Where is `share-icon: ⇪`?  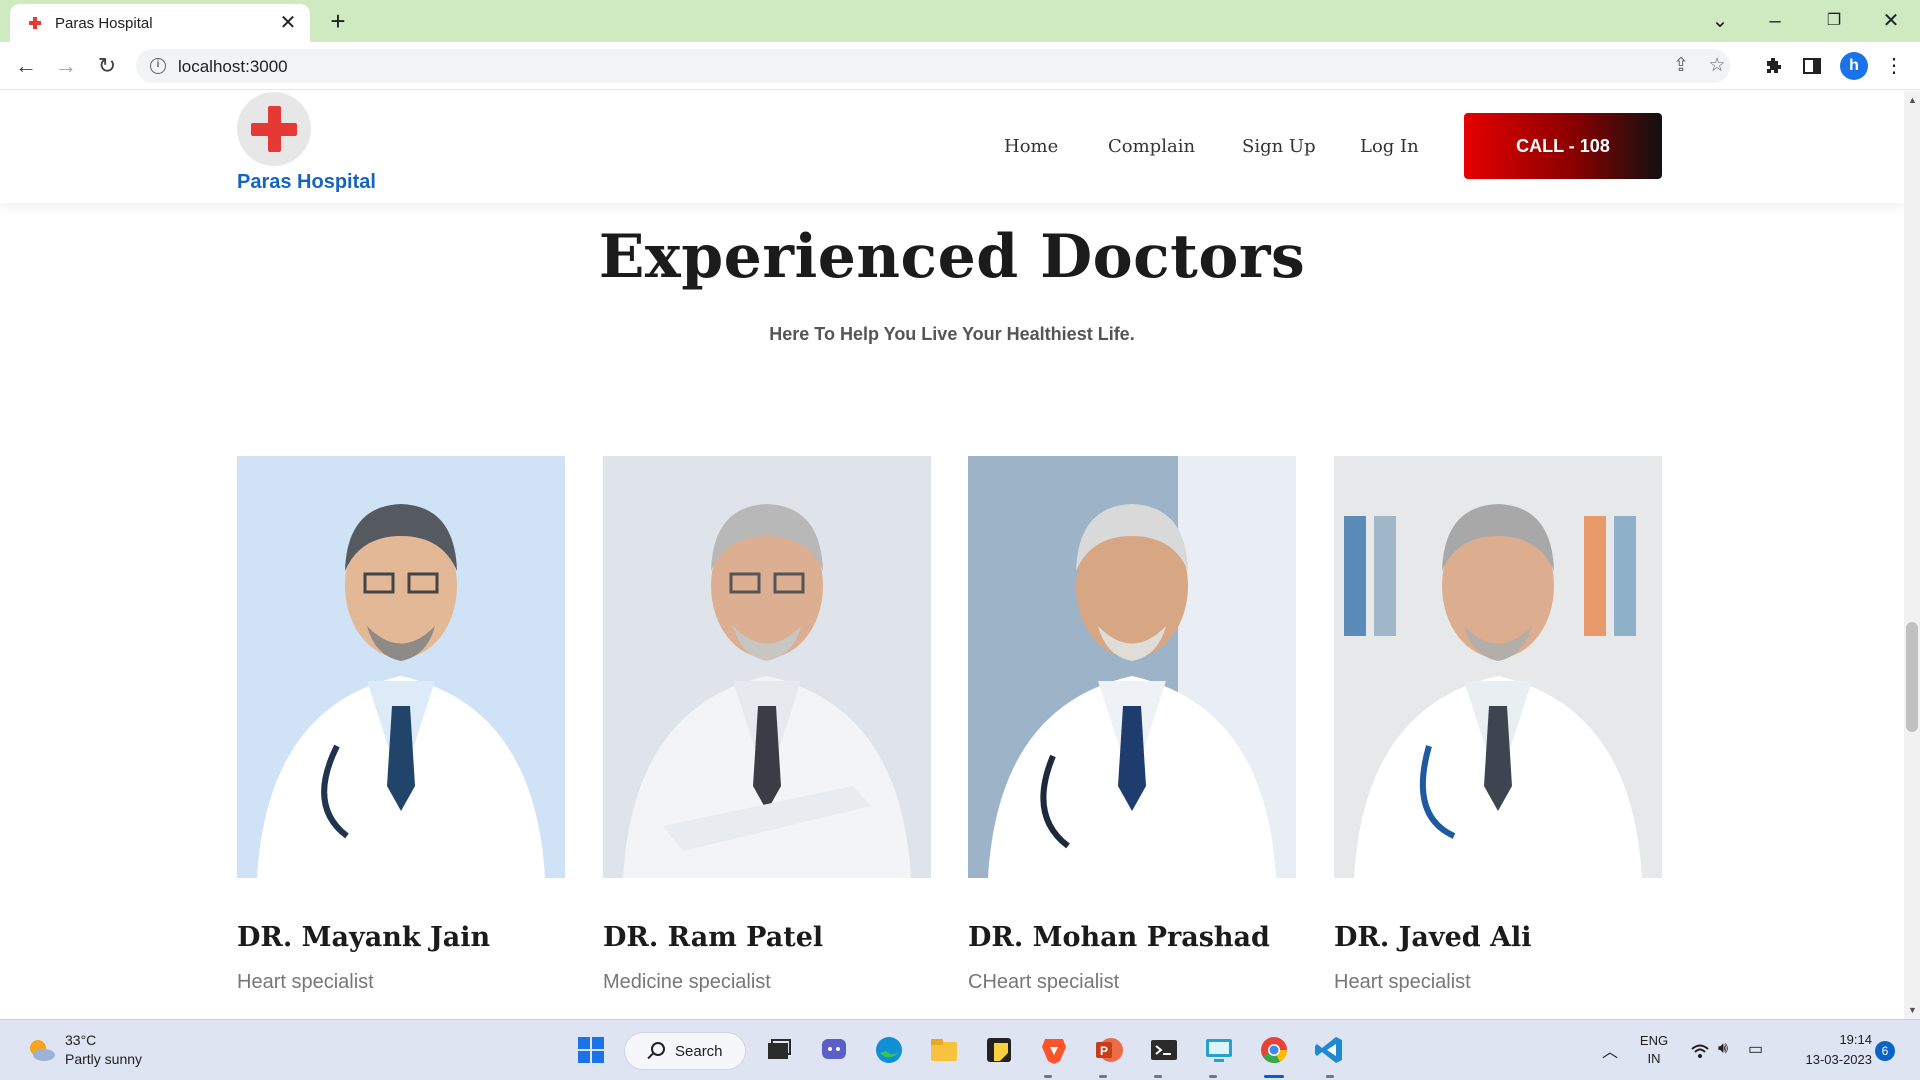 share-icon: ⇪ is located at coordinates (1681, 66).